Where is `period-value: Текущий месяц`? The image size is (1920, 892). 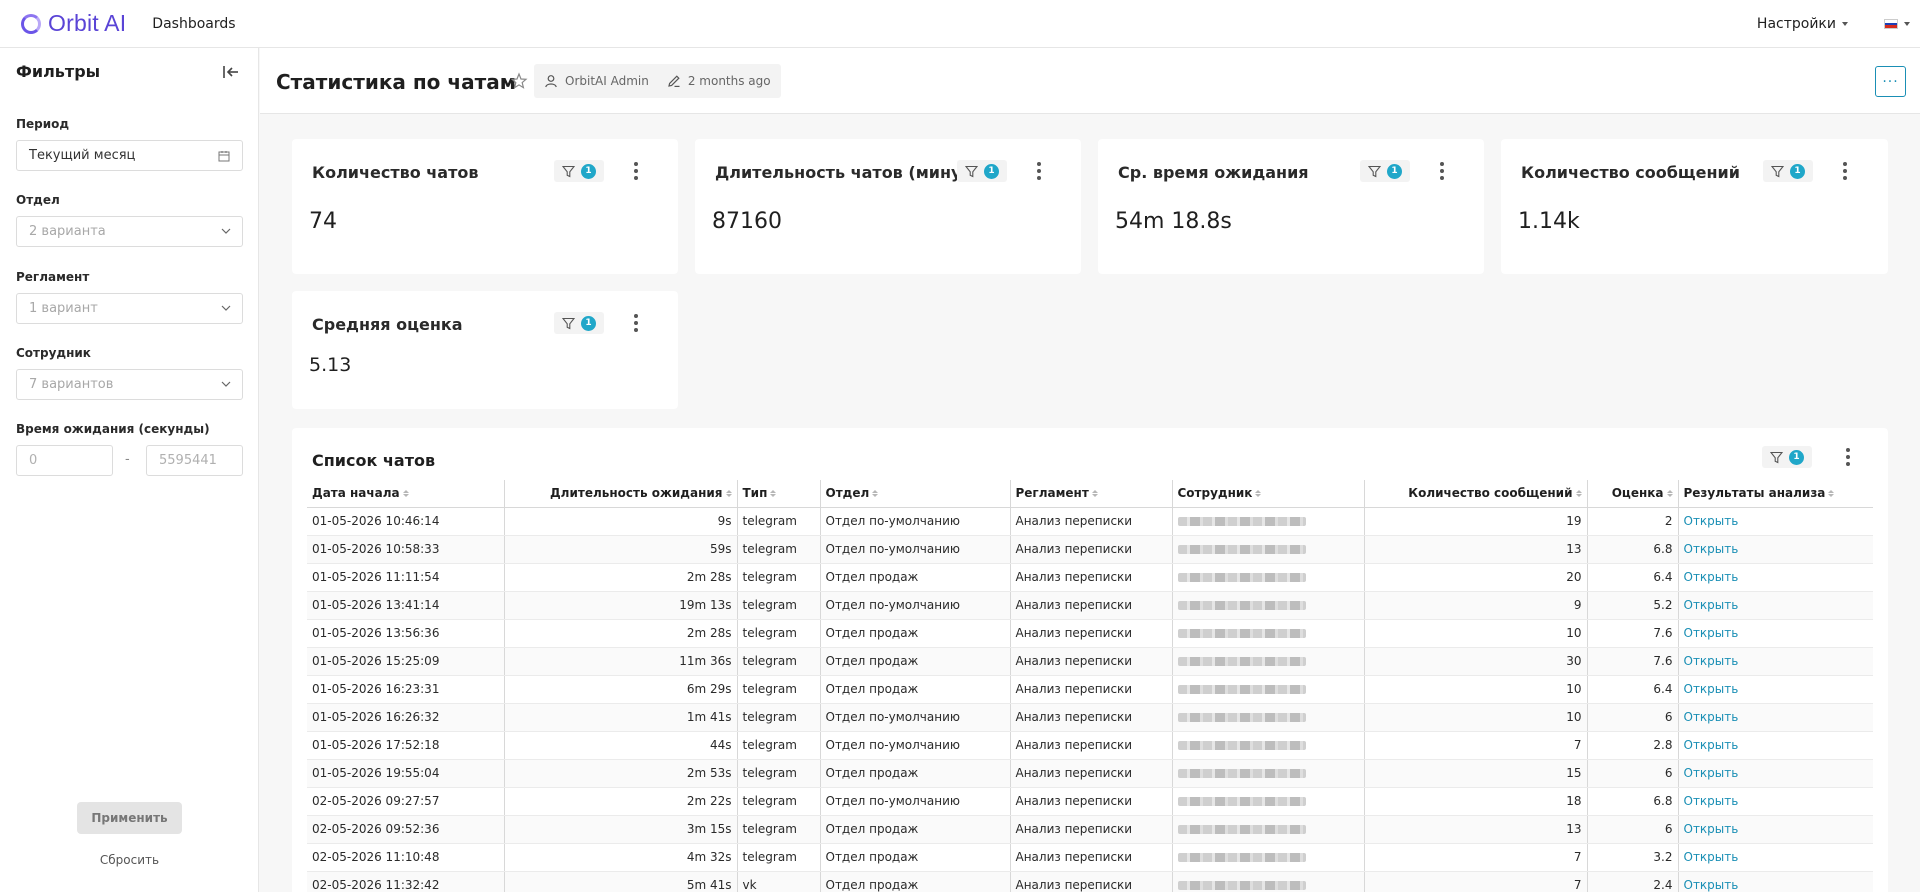
period-value: Текущий месяц is located at coordinates (82, 155).